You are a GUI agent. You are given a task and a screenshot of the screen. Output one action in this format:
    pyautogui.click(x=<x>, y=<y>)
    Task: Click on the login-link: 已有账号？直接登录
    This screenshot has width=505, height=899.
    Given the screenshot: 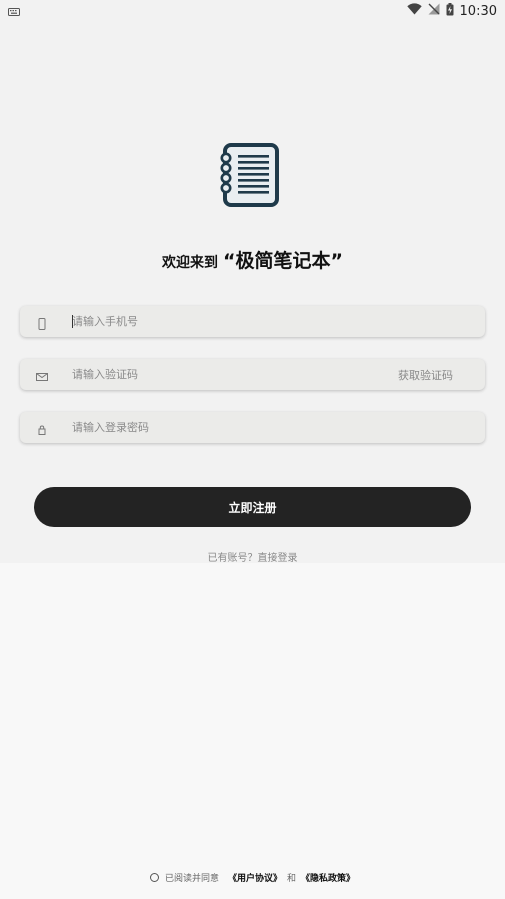 What is the action you would take?
    pyautogui.click(x=252, y=556)
    